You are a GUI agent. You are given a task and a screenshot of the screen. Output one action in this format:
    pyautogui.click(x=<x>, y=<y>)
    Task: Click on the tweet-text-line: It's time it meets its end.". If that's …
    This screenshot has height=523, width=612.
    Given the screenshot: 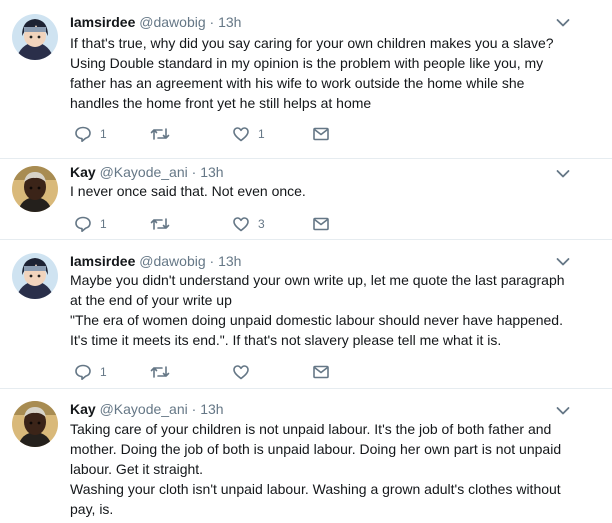 What is the action you would take?
    pyautogui.click(x=286, y=340)
    